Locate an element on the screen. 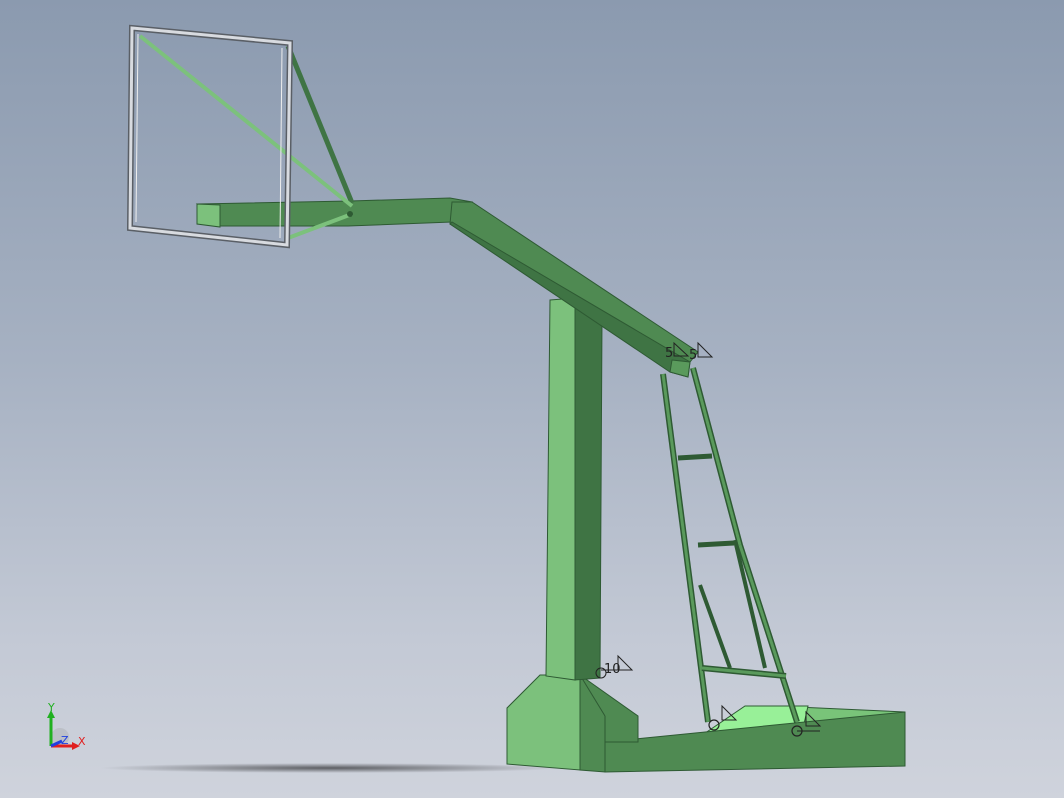 Image resolution: width=1064 pixels, height=798 pixels. rear-leg-inner is located at coordinates (768, 633).